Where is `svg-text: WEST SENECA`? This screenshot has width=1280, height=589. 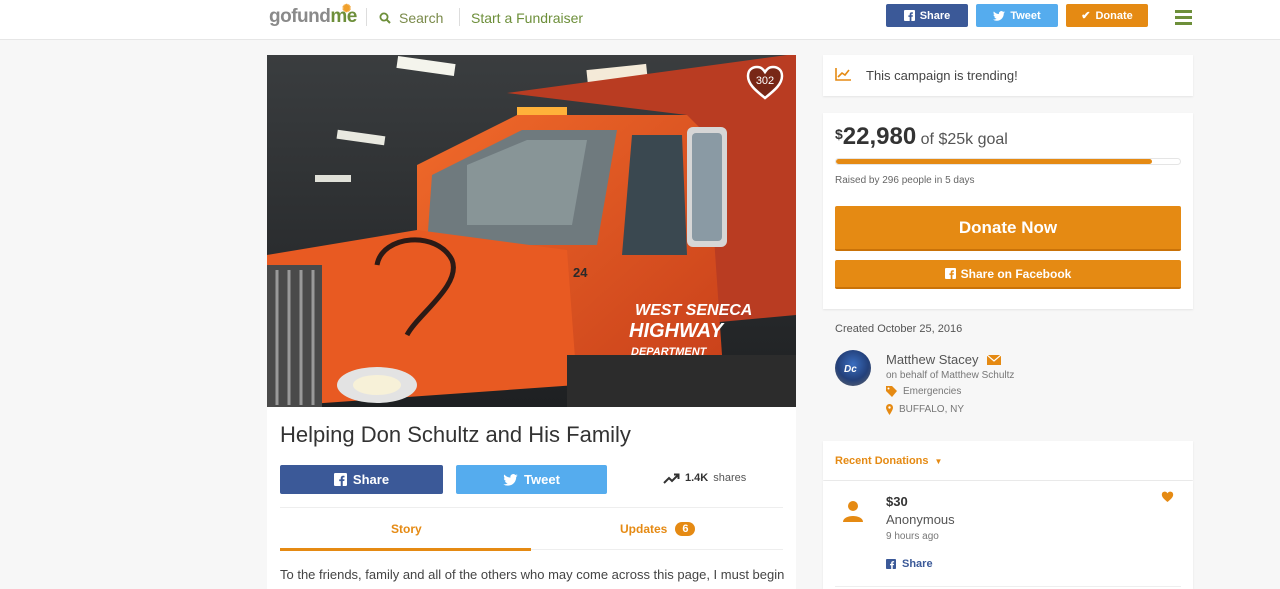
svg-text: WEST SENECA is located at coordinates (693, 310).